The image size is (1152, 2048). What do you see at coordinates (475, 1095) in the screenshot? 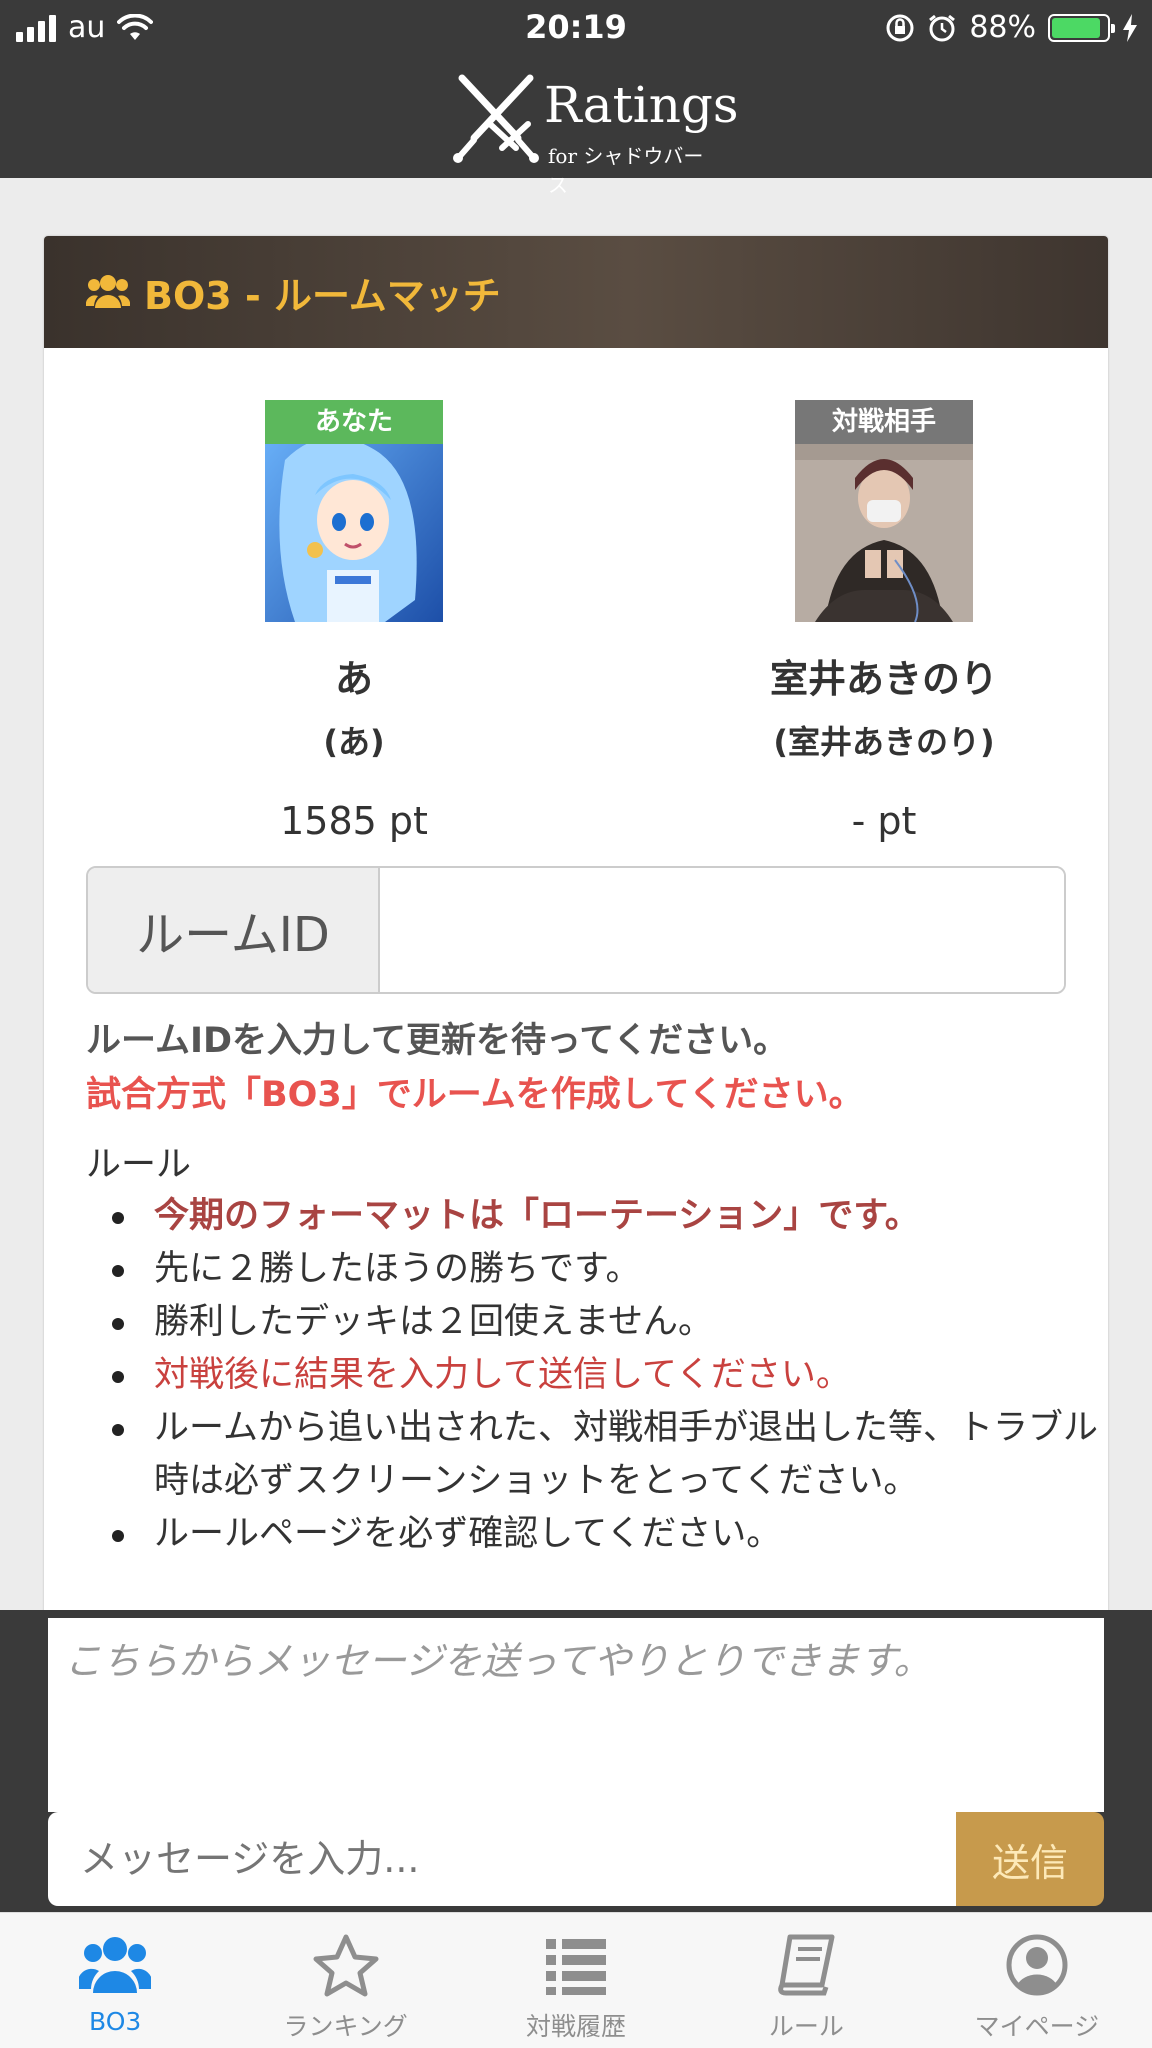
I see `notice-create-room: 試合方式「BO3」でルームを作成してください。` at bounding box center [475, 1095].